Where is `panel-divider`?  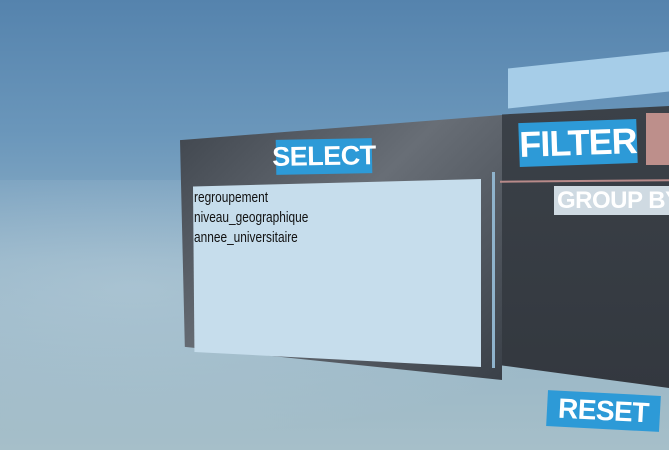
panel-divider is located at coordinates (493, 270).